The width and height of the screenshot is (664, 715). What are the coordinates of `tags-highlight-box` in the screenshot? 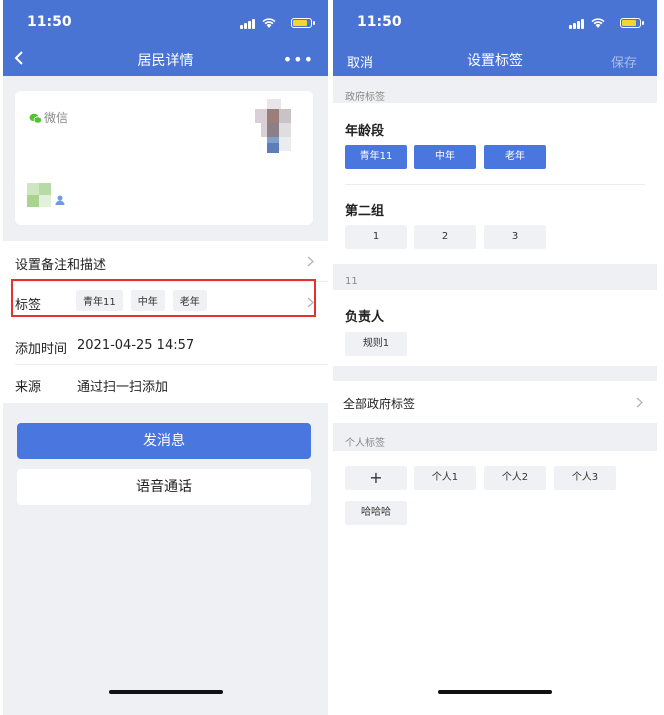 It's located at (163, 298).